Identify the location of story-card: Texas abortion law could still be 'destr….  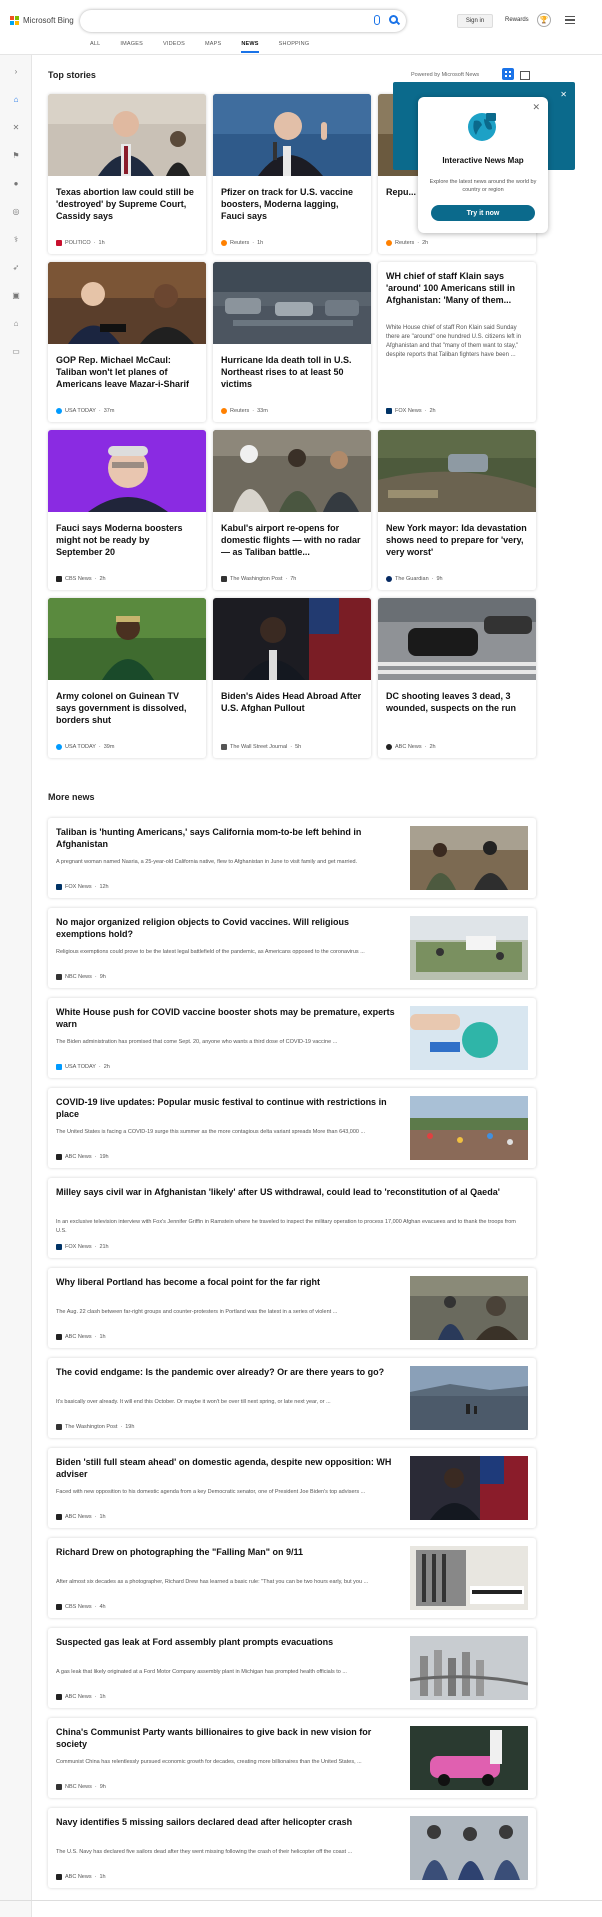
(127, 174).